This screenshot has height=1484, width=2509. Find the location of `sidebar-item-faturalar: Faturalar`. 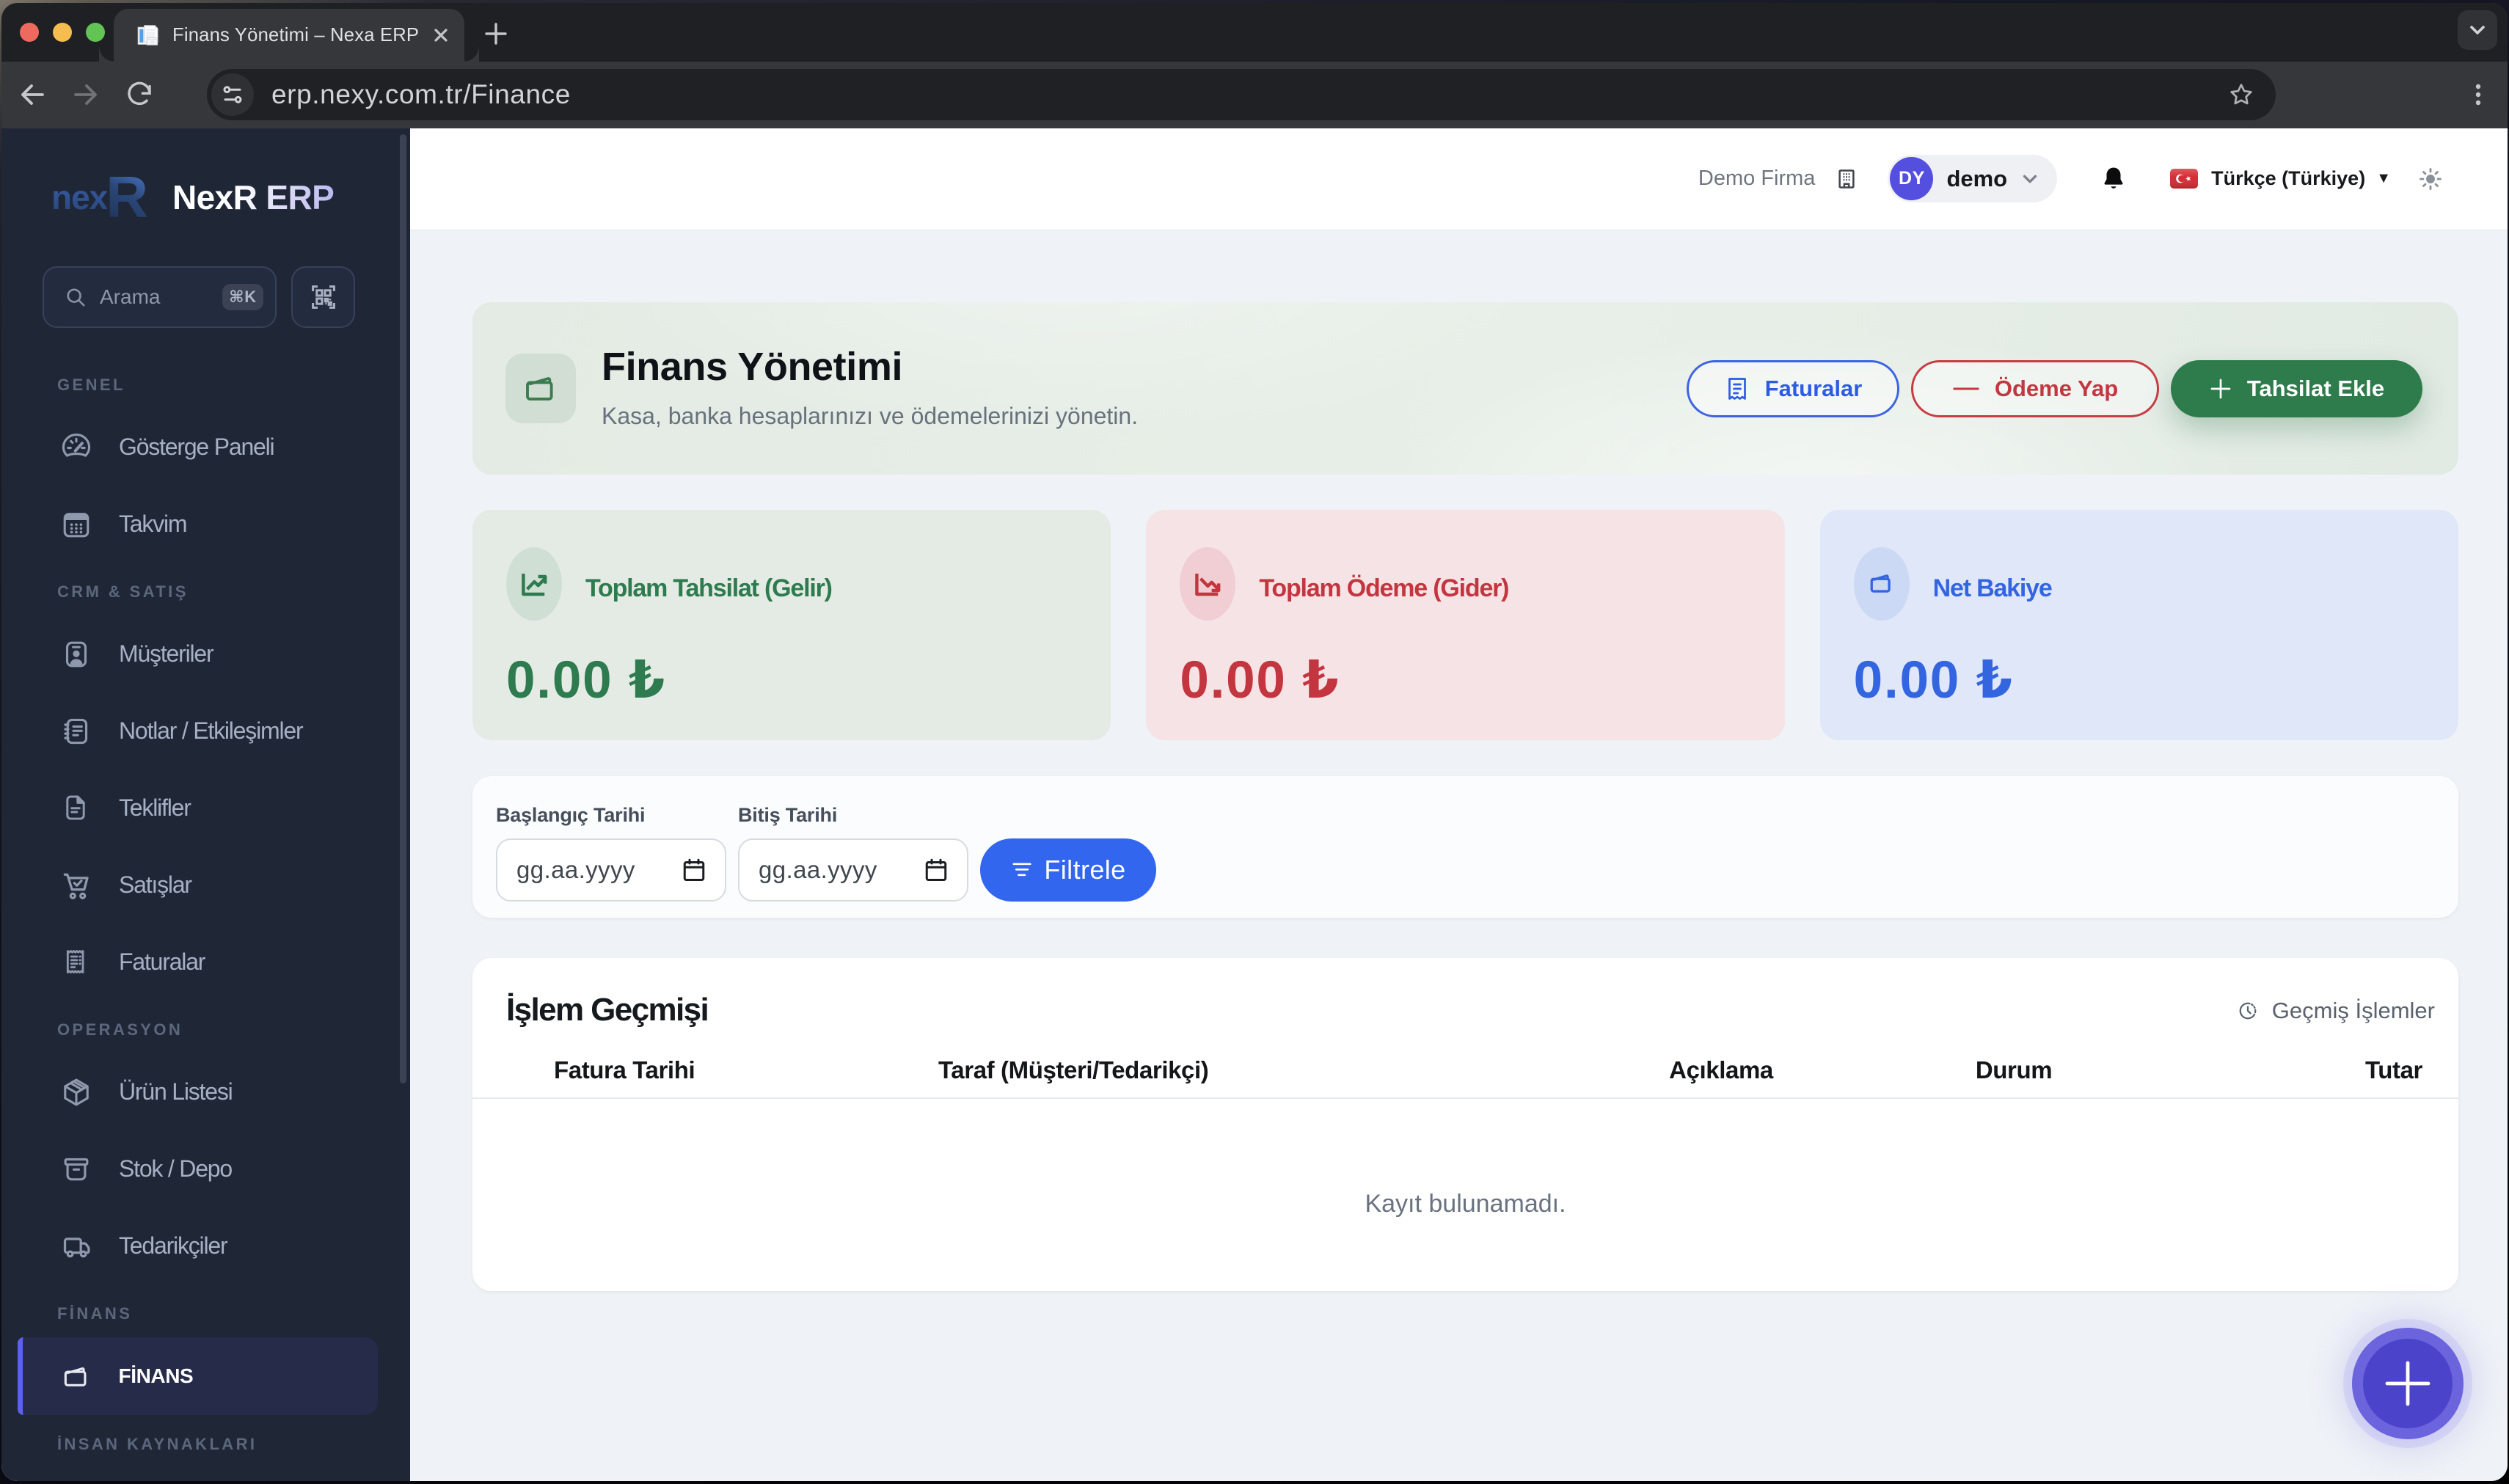

sidebar-item-faturalar: Faturalar is located at coordinates (205, 962).